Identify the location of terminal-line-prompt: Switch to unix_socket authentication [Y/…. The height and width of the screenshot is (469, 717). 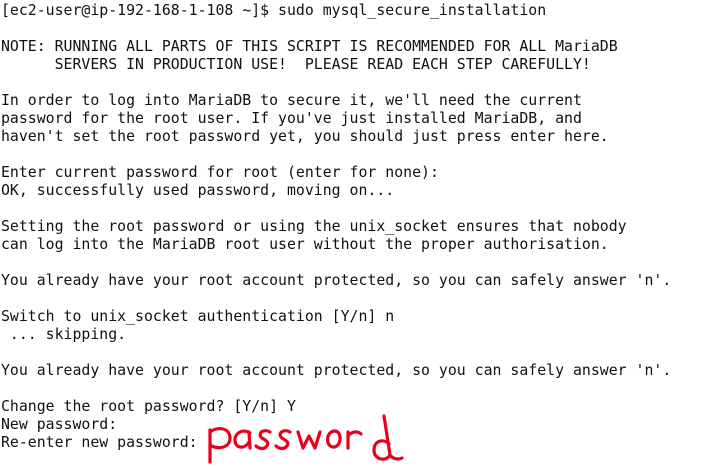
(198, 316).